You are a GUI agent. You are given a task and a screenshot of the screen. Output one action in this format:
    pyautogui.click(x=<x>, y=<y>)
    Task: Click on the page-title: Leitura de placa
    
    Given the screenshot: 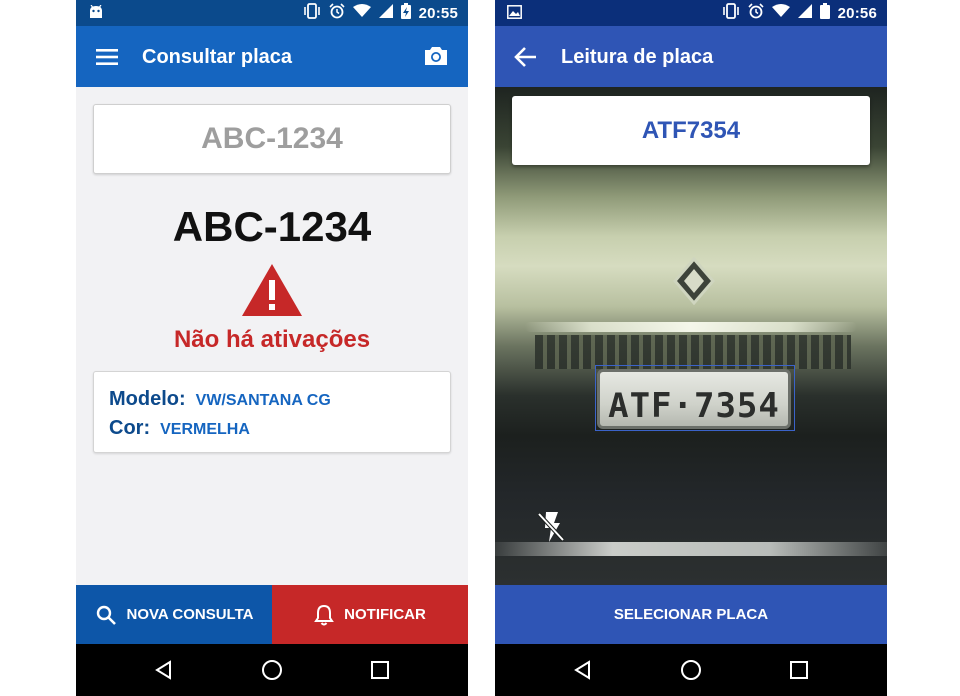 What is the action you would take?
    pyautogui.click(x=637, y=57)
    